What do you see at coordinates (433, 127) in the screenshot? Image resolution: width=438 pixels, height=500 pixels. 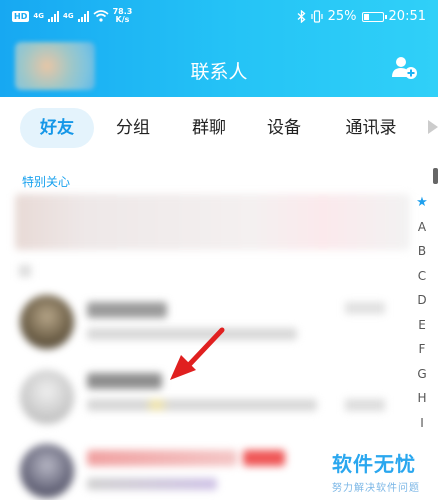 I see `tab-more-icon` at bounding box center [433, 127].